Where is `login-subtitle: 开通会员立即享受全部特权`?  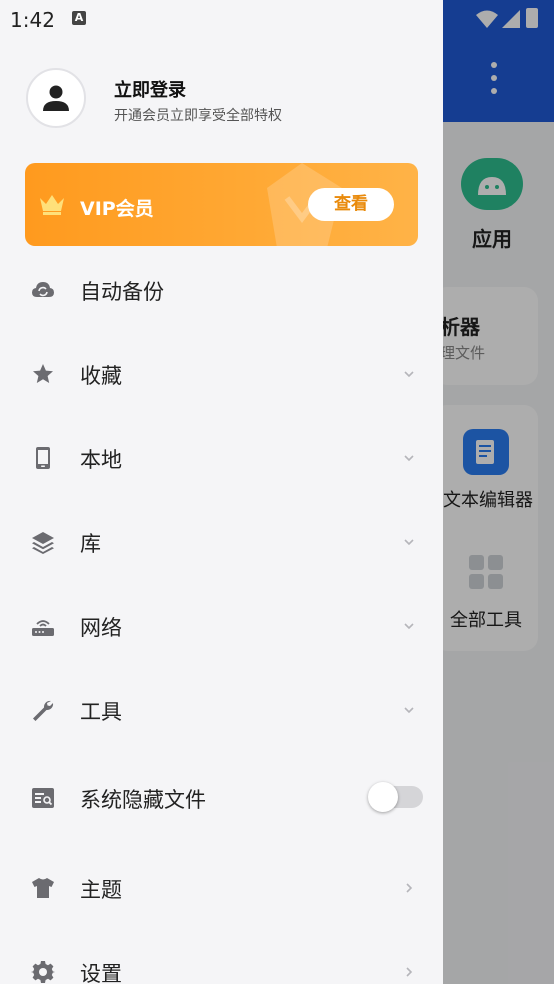 login-subtitle: 开通会员立即享受全部特权 is located at coordinates (198, 116).